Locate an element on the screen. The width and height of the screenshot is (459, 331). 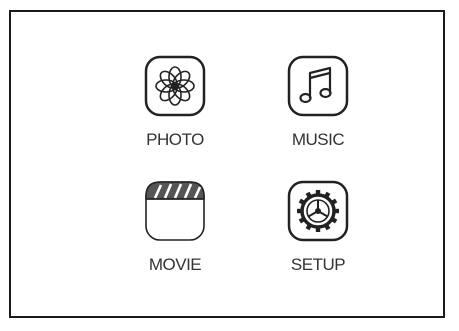
menu-item-photo: PHOTO is located at coordinates (175, 104).